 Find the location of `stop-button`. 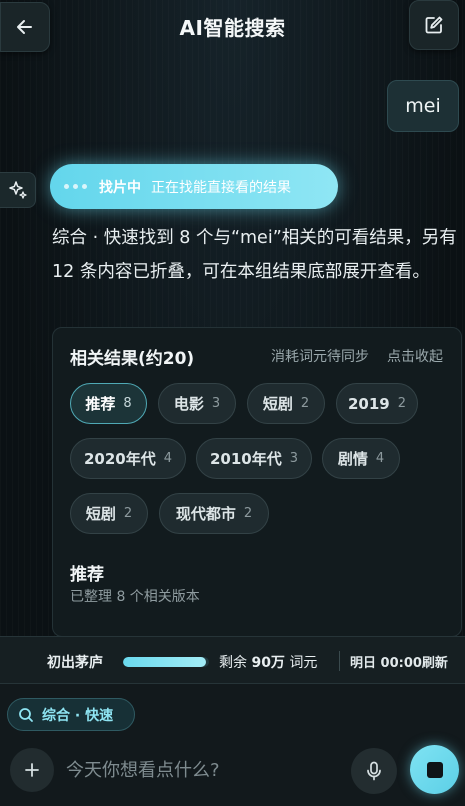

stop-button is located at coordinates (434, 769).